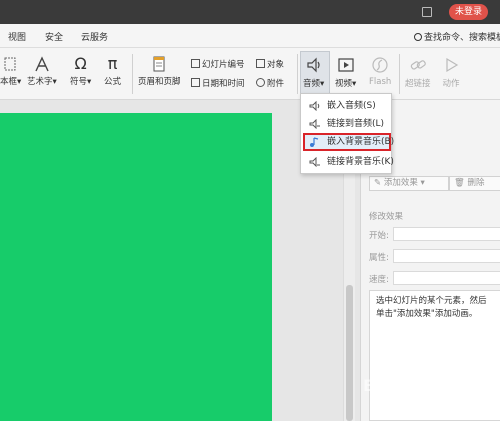  I want to click on play-icon, so click(452, 65).